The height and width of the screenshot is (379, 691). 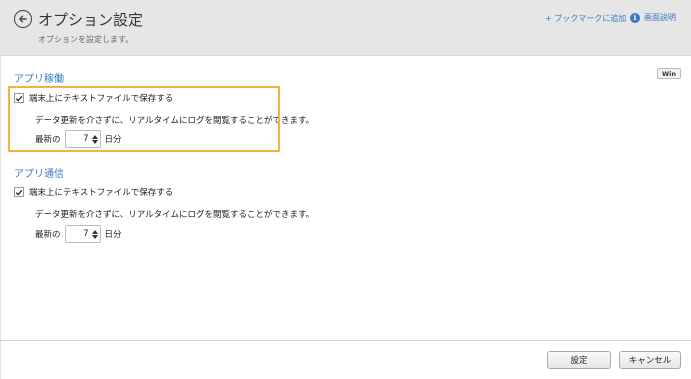 I want to click on app-communication-save-option: 端末上にテキストファイルで保存する, so click(x=93, y=192).